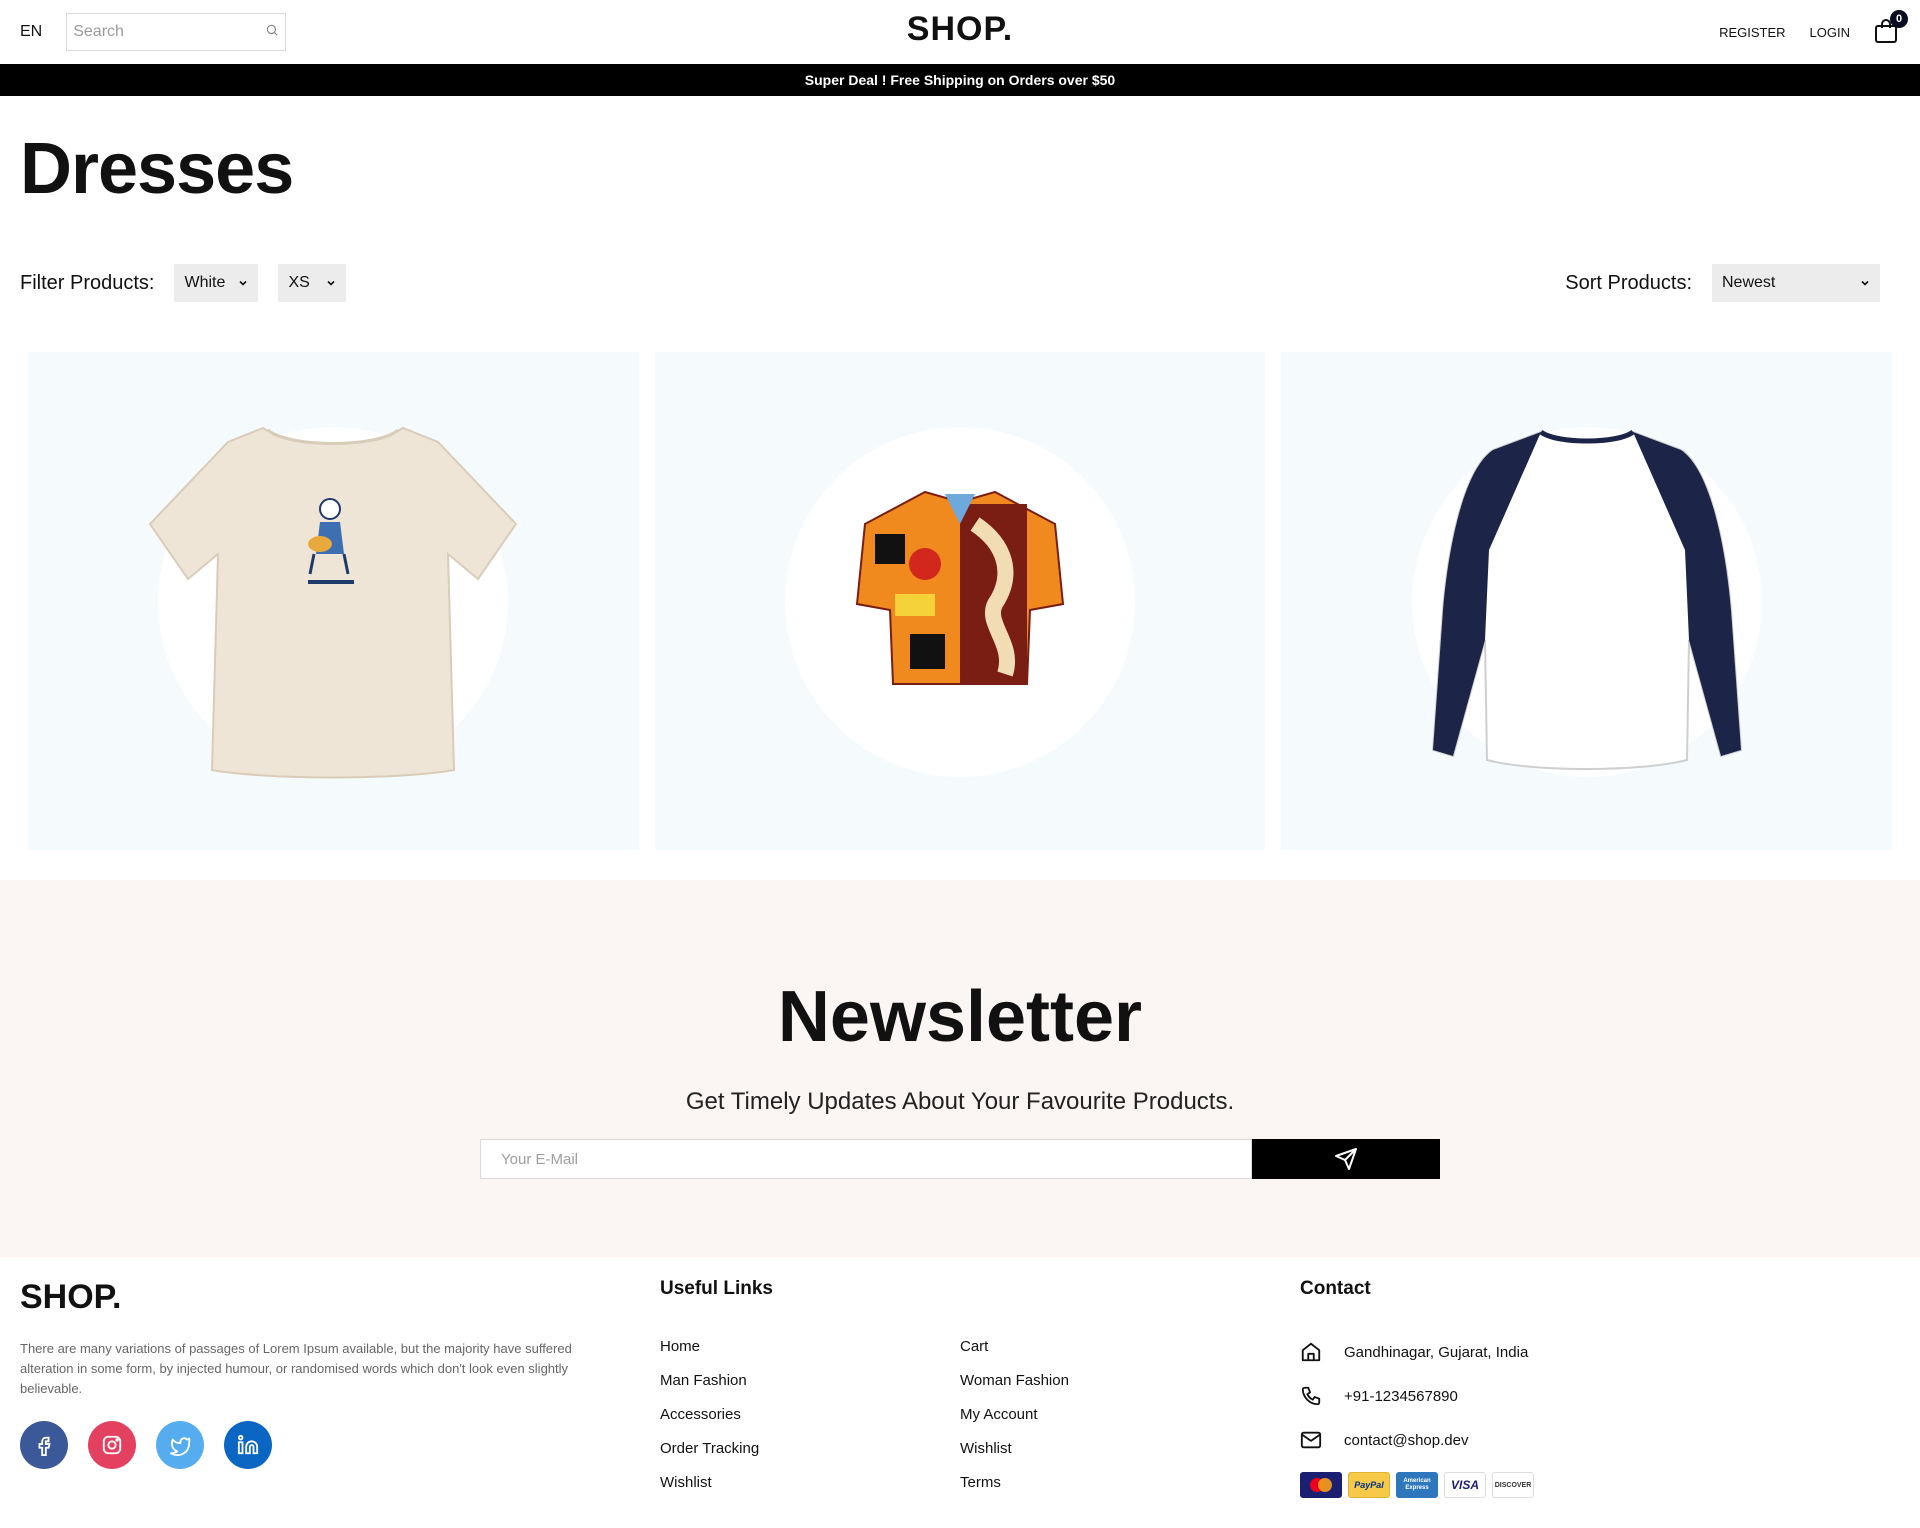 The width and height of the screenshot is (1920, 1528). I want to click on cart-button: 0, so click(1891, 28).